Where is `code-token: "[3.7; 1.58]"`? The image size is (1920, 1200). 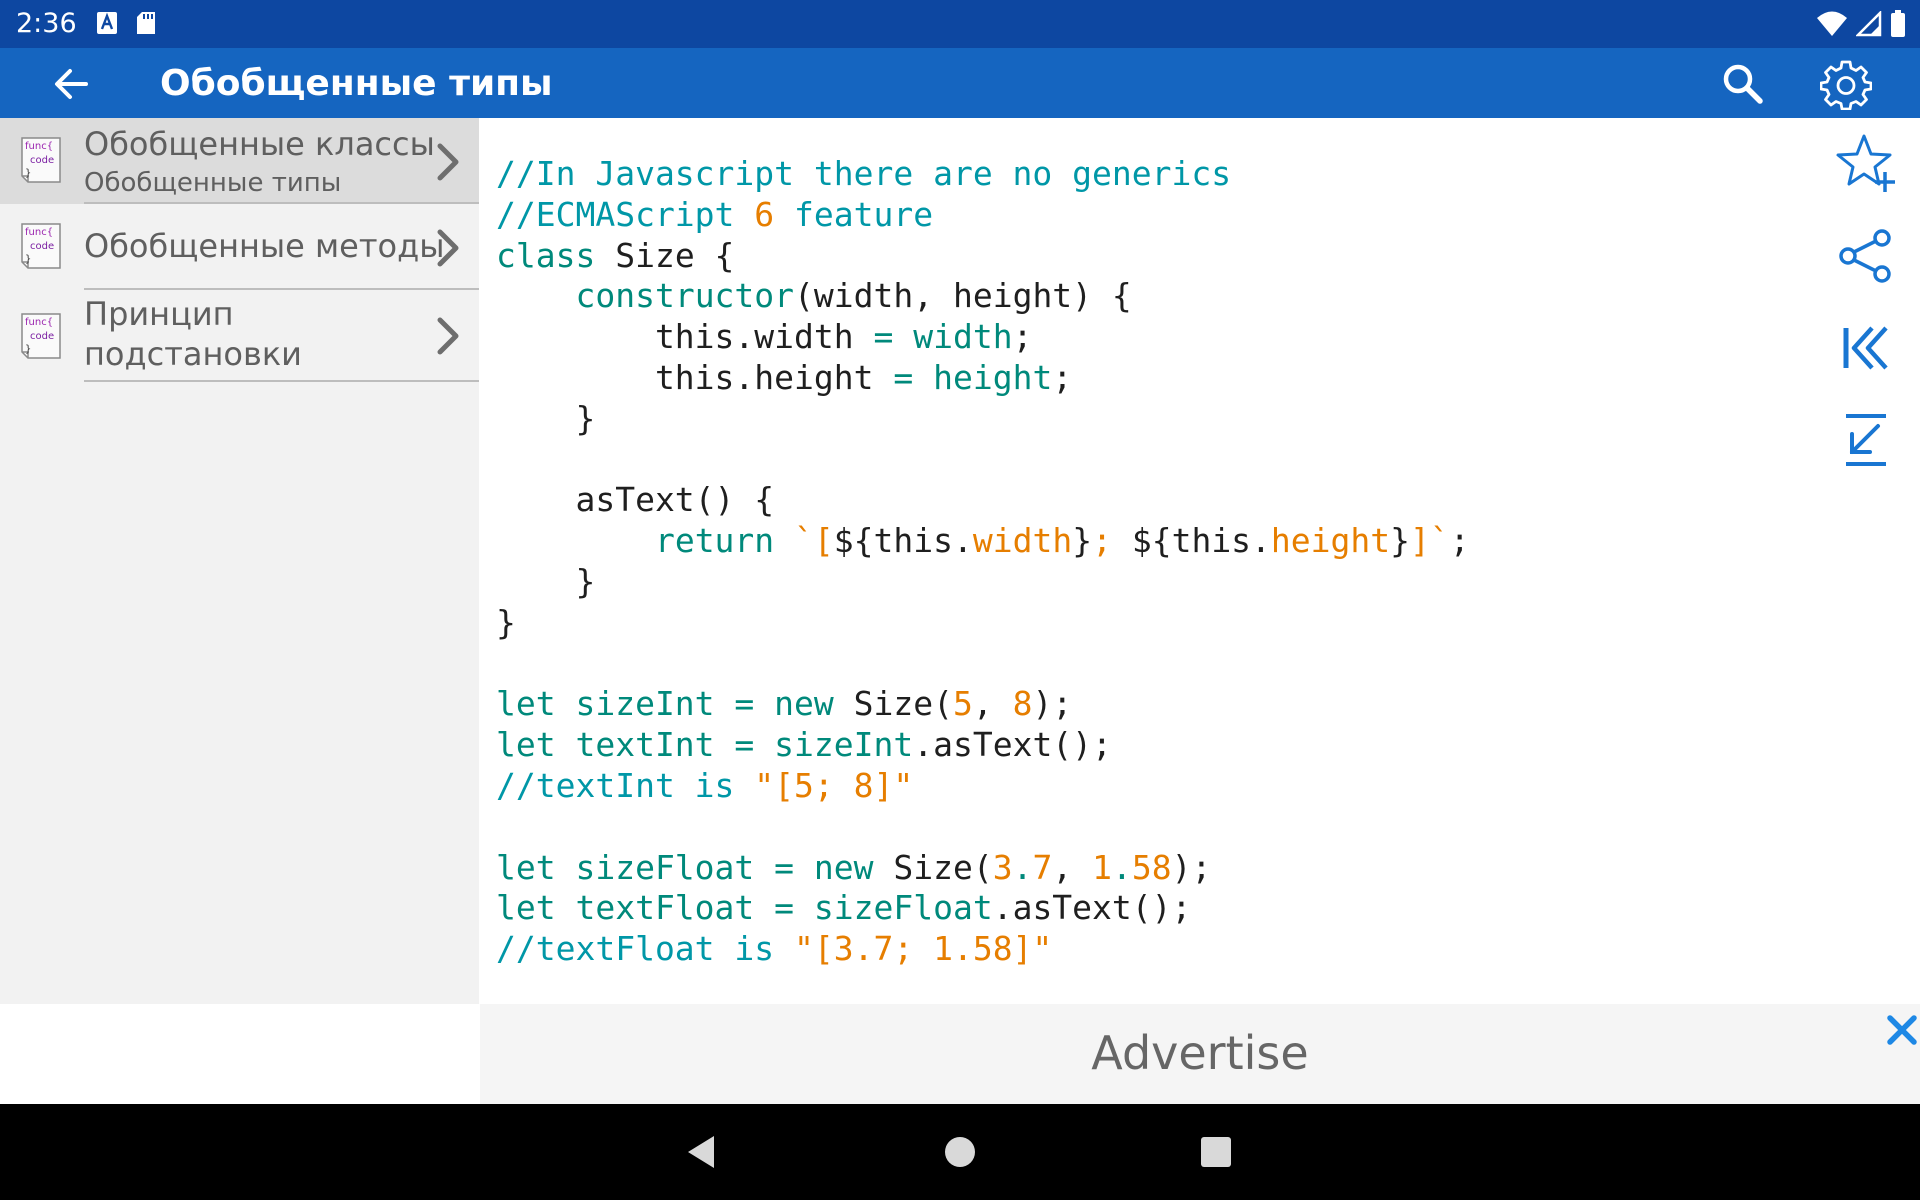 code-token: "[3.7; 1.58]" is located at coordinates (923, 949).